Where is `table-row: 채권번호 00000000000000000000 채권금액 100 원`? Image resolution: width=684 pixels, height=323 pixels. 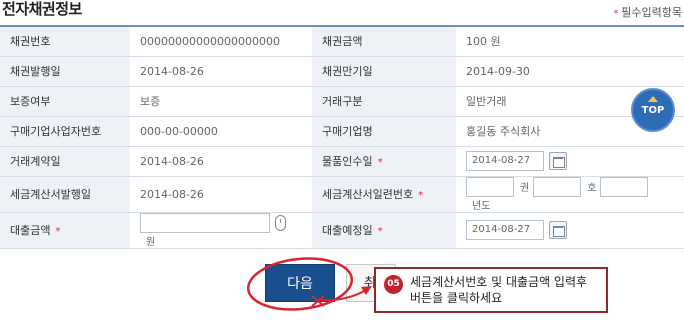 table-row: 채권번호 00000000000000000000 채권금액 100 원 is located at coordinates (342, 41).